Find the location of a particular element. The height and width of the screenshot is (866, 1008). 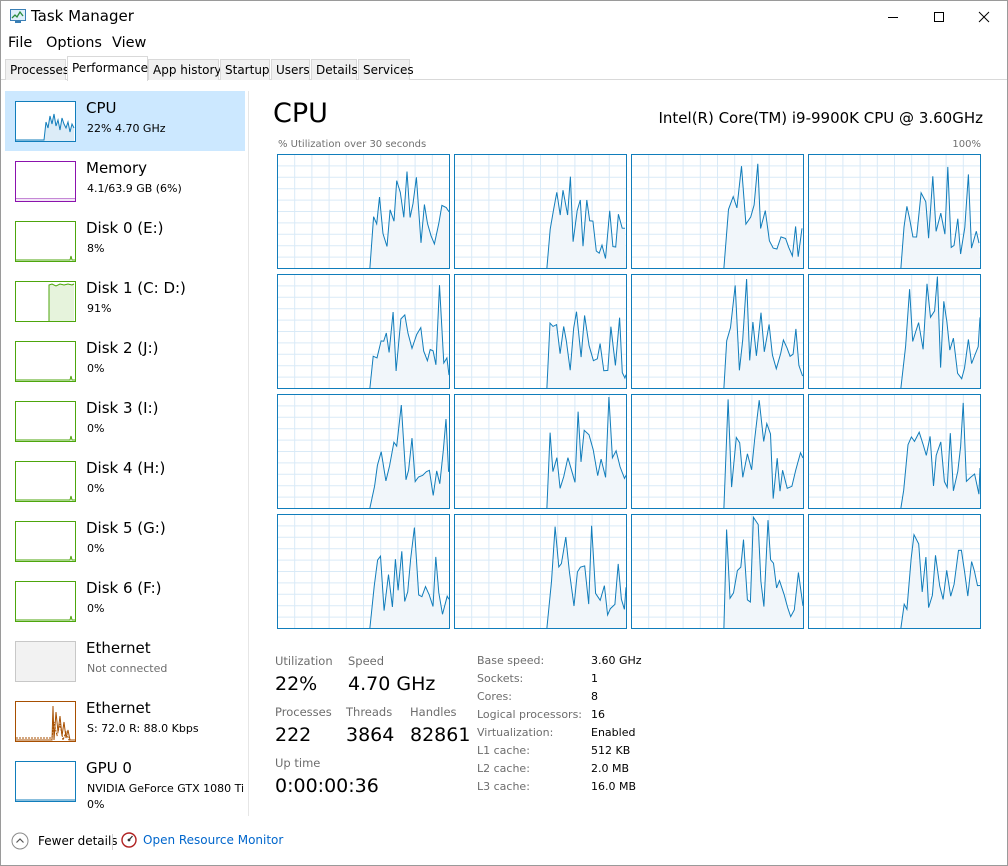

sidebar-item-status: NVIDIA GeForce GTX 1080 Ti is located at coordinates (166, 788).